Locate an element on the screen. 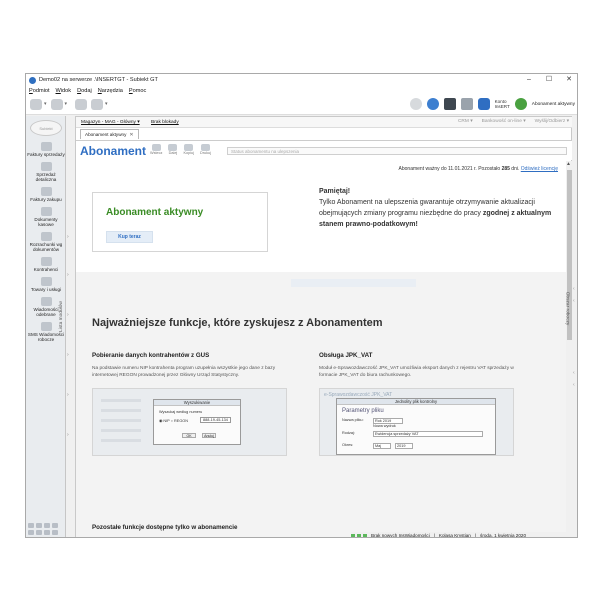 This screenshot has width=600, height=600. menu-widok: Widok is located at coordinates (64, 91).